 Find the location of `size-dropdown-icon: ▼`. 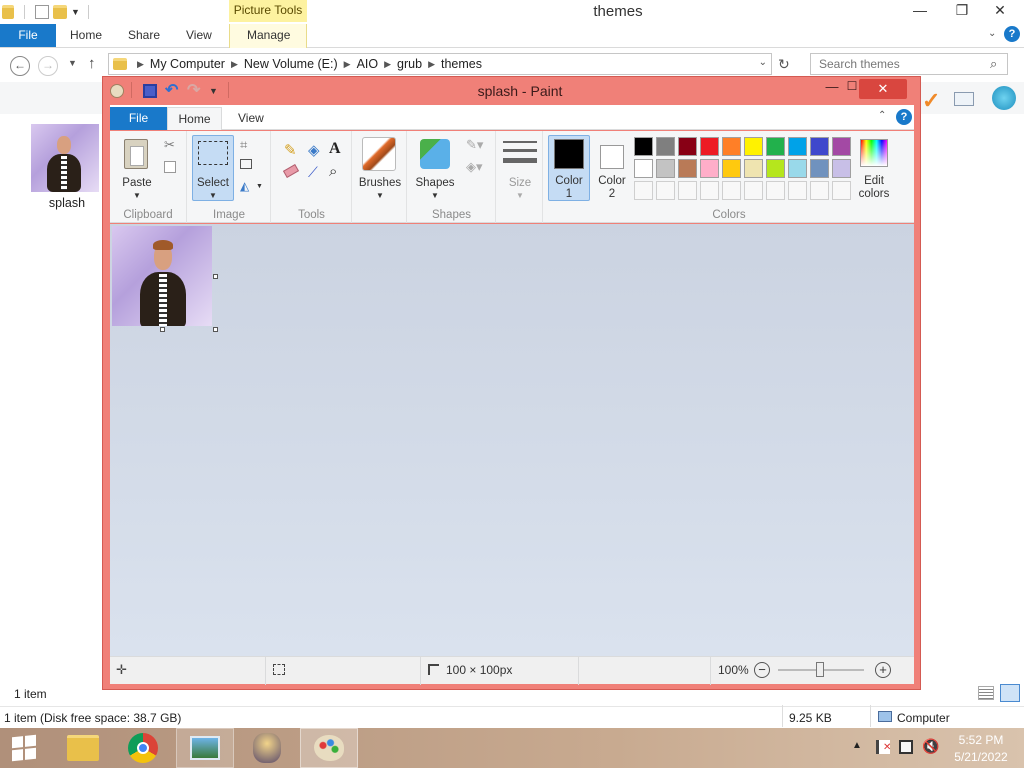

size-dropdown-icon: ▼ is located at coordinates (520, 195).